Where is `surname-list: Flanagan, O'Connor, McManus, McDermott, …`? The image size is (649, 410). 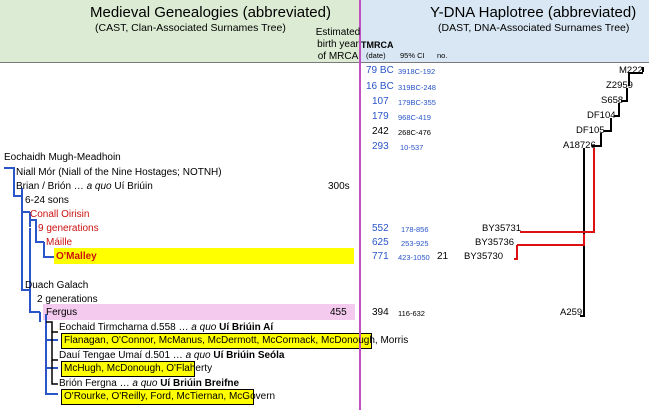 surname-list: Flanagan, O'Connor, McManus, McDermott, … is located at coordinates (236, 340).